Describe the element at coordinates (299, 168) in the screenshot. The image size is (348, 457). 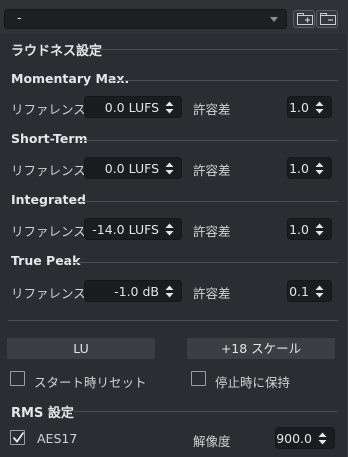
I see `short-term-tolerance-value: 1.0` at that location.